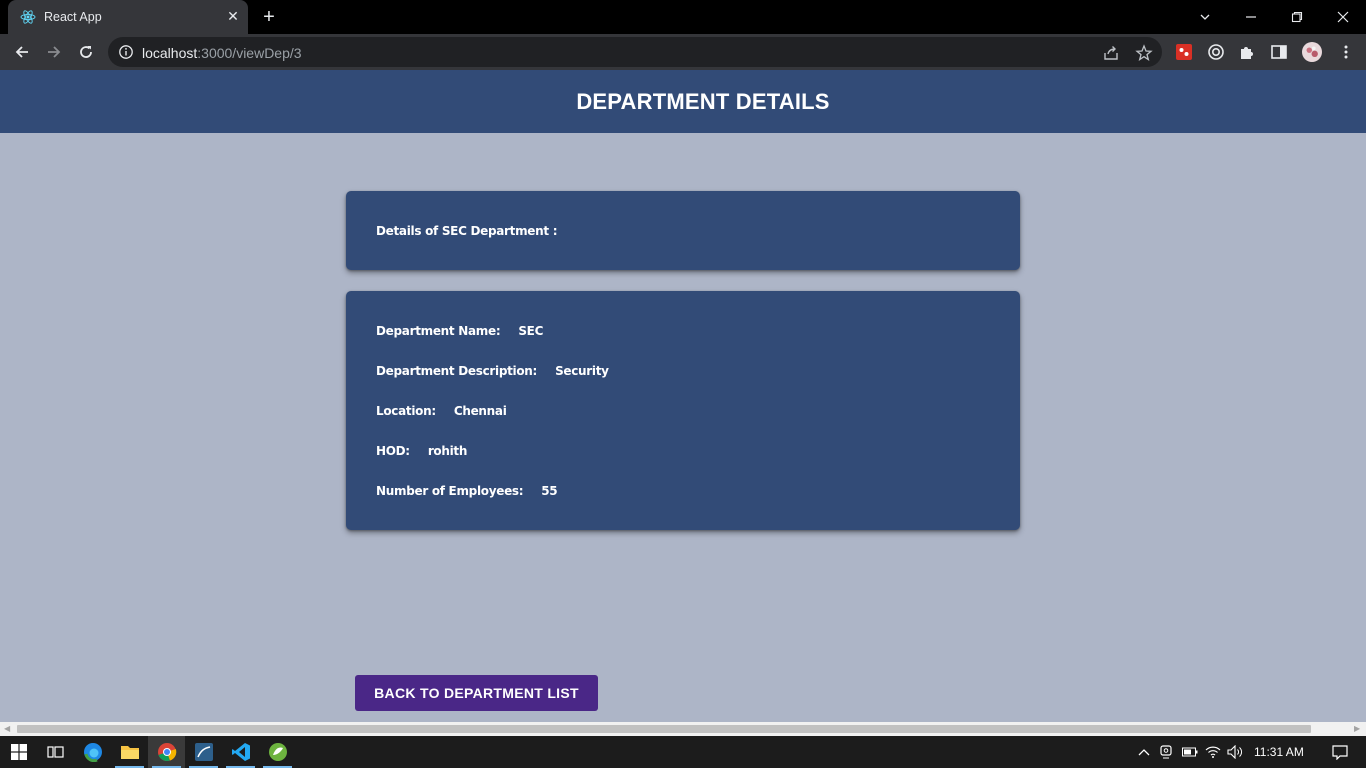 This screenshot has height=768, width=1366. Describe the element at coordinates (664, 729) in the screenshot. I see `scrollbar-thumb` at that location.